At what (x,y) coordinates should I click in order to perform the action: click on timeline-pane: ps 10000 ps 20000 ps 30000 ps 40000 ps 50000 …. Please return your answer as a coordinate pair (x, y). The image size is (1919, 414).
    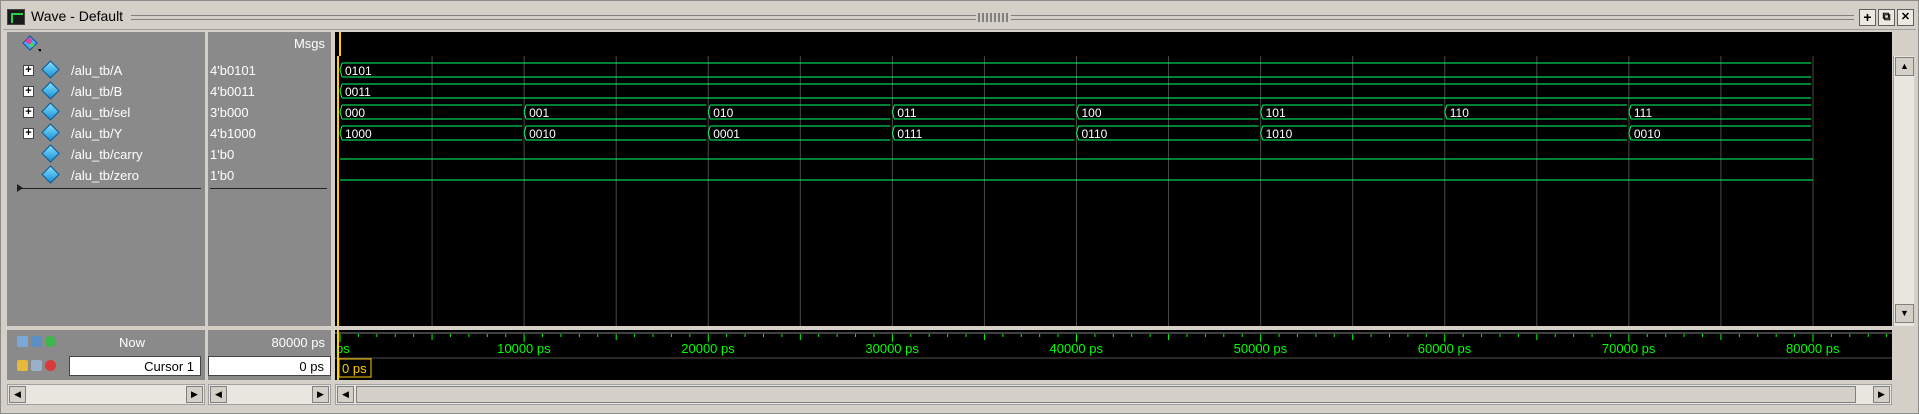
    Looking at the image, I should click on (1113, 355).